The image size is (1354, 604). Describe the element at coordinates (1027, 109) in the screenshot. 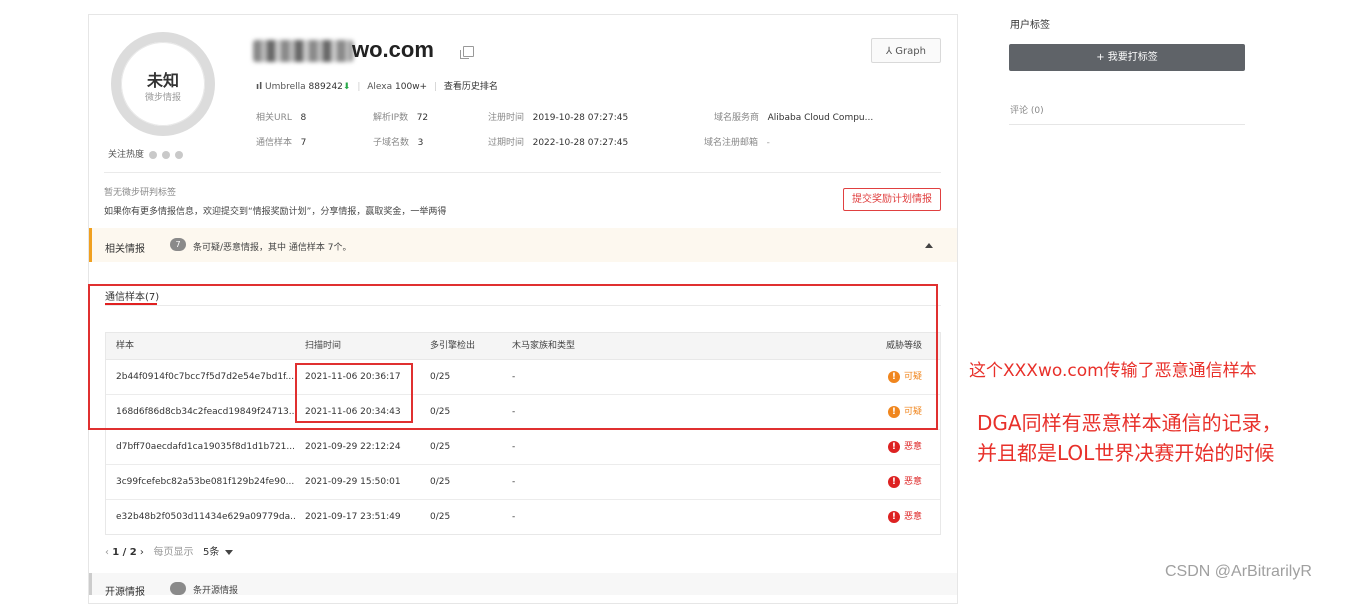

I see `comments-title: 评论 (0)` at that location.